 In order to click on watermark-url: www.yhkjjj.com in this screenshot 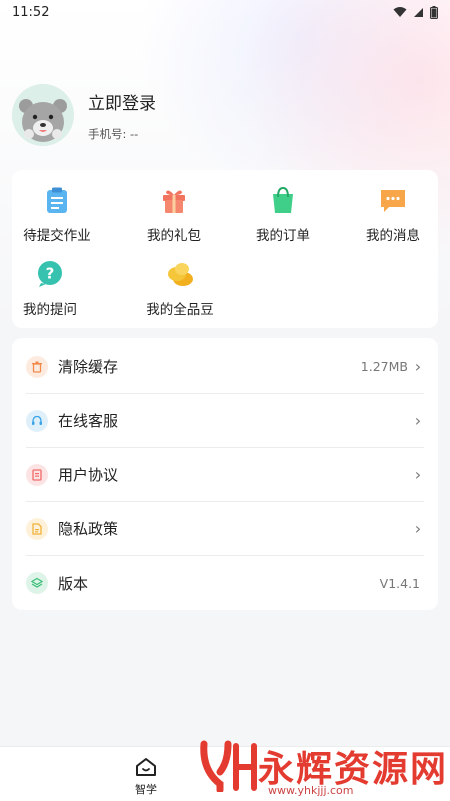, I will do `click(311, 790)`.